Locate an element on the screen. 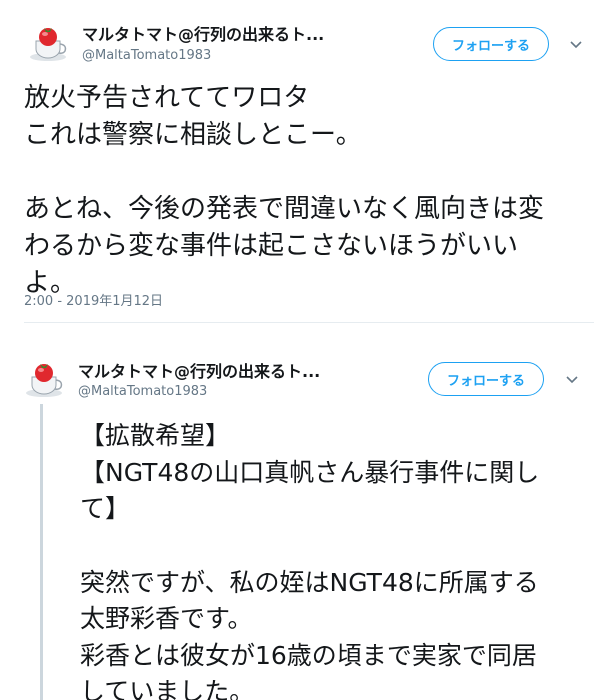  tweet-timestamp: 2:00 - 2019年1月12日 is located at coordinates (93, 299).